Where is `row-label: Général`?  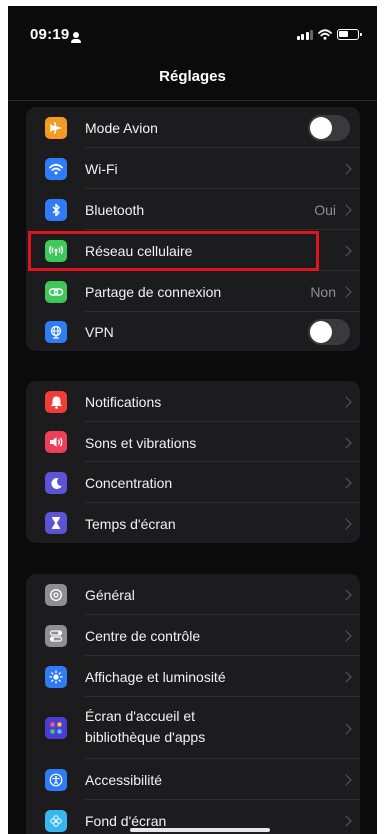 row-label: Général is located at coordinates (110, 595).